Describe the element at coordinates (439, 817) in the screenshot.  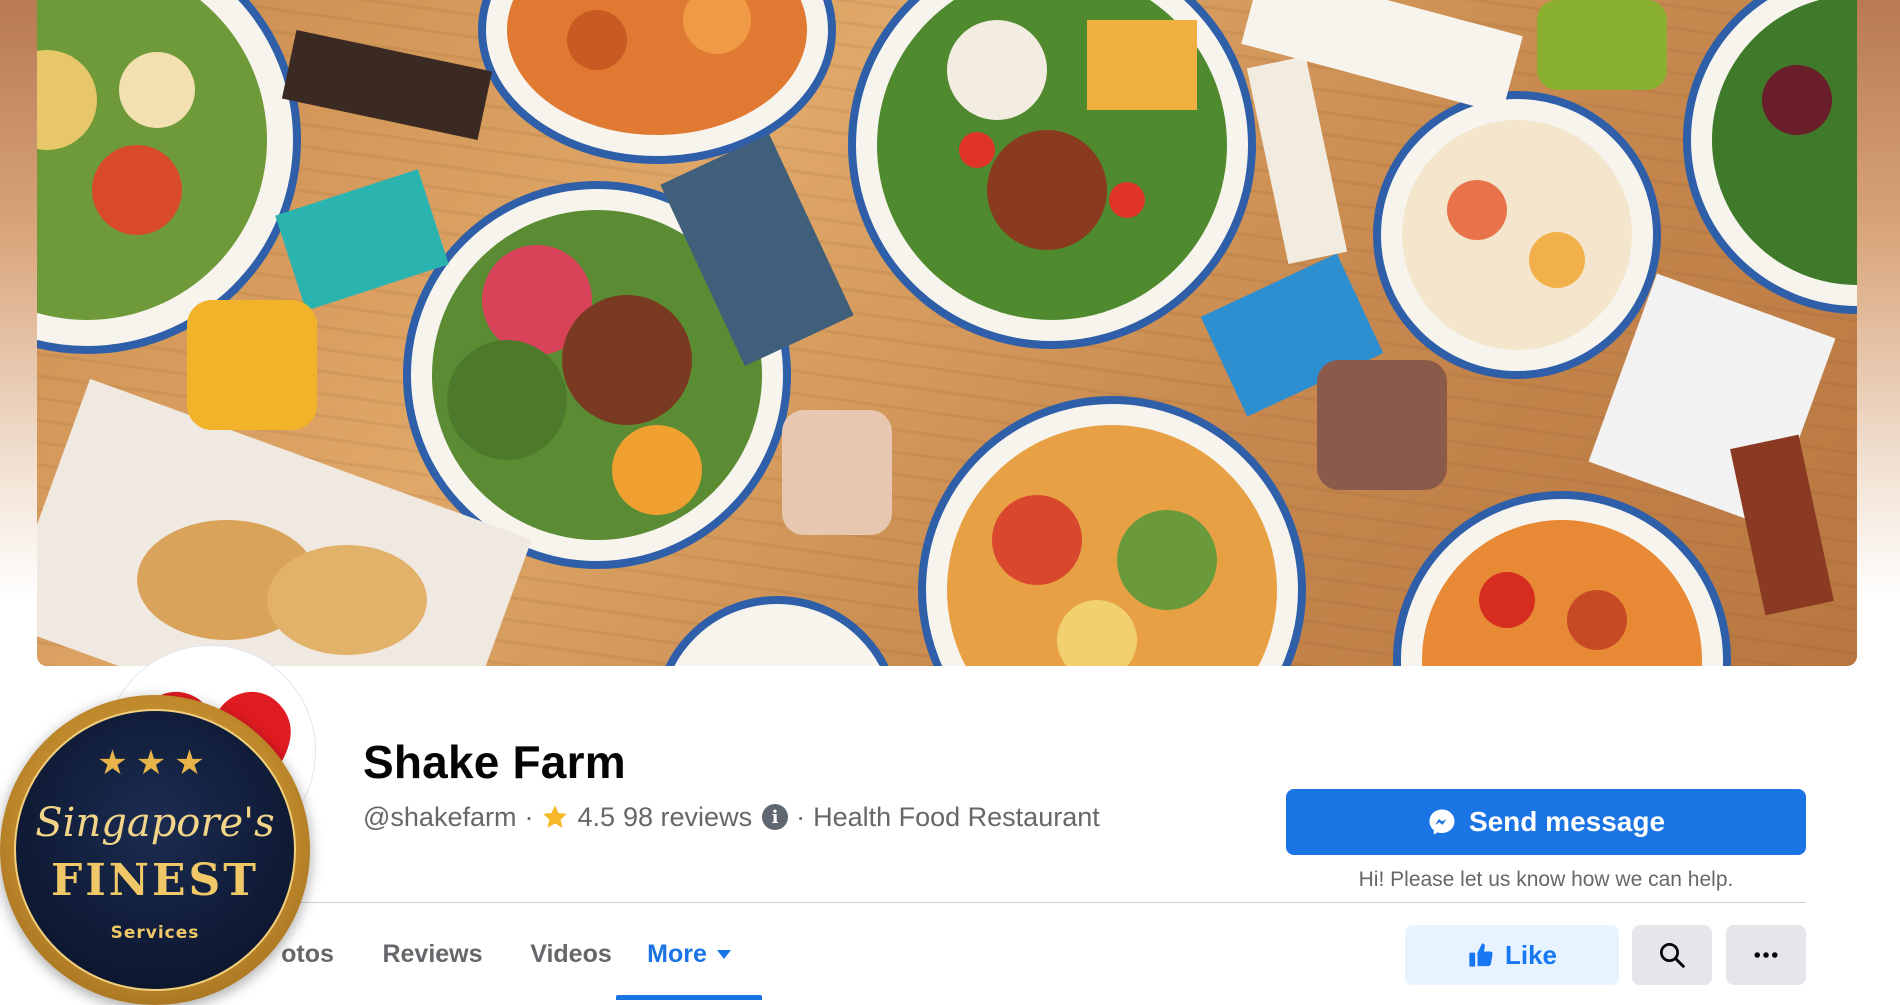
I see `page-handle: @shakefarm` at that location.